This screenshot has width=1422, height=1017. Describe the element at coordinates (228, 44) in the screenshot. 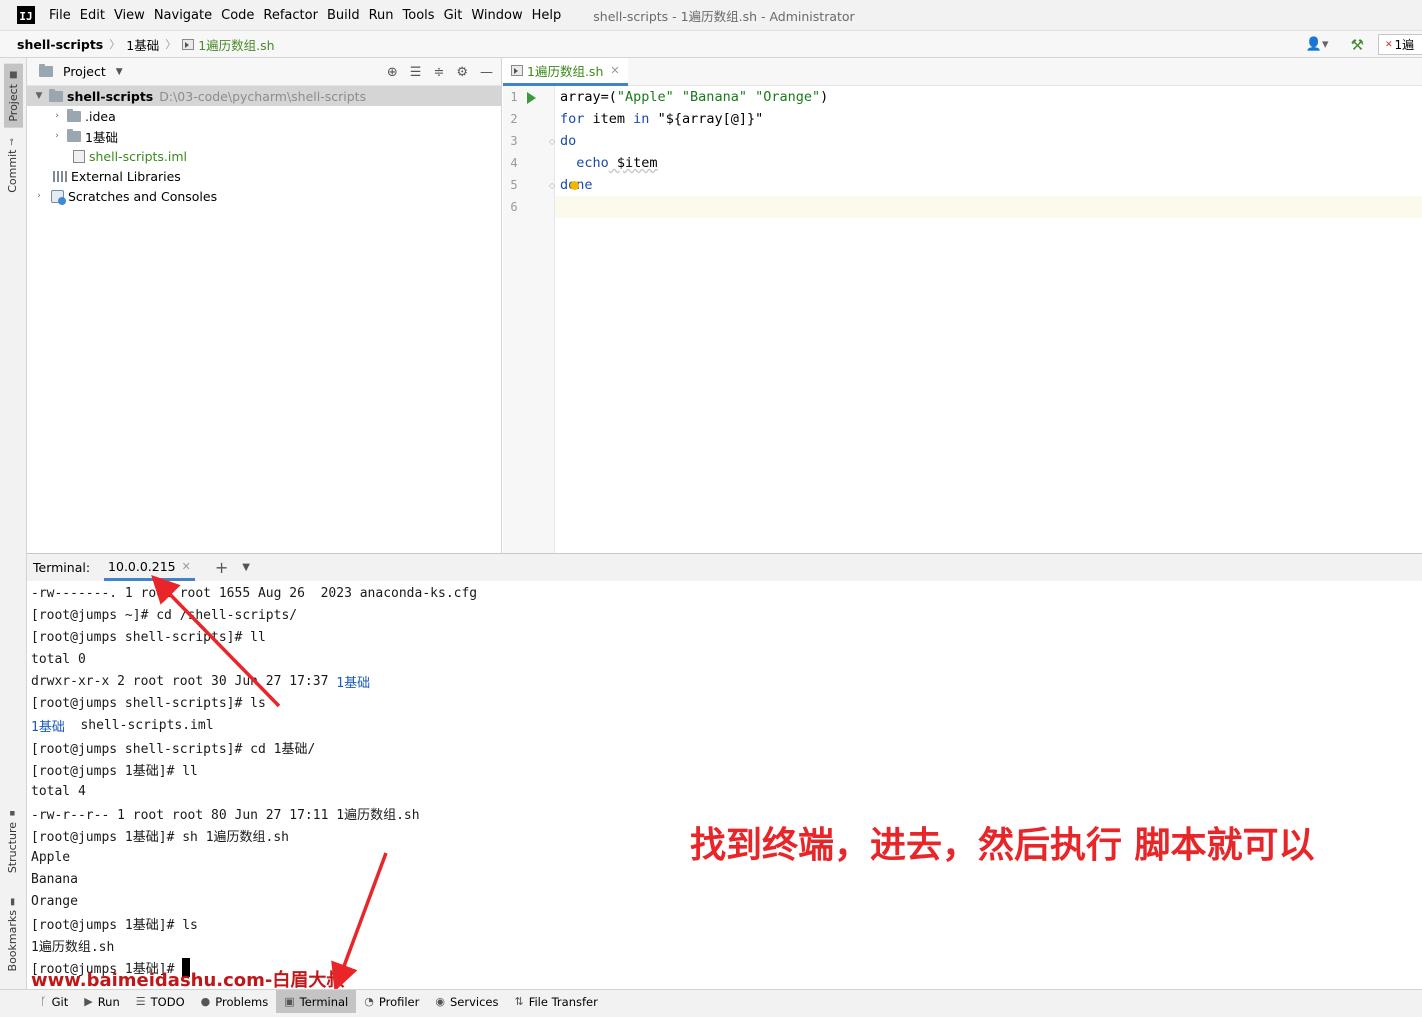

I see `breadcrumb-file: 1遍历数组.sh` at that location.